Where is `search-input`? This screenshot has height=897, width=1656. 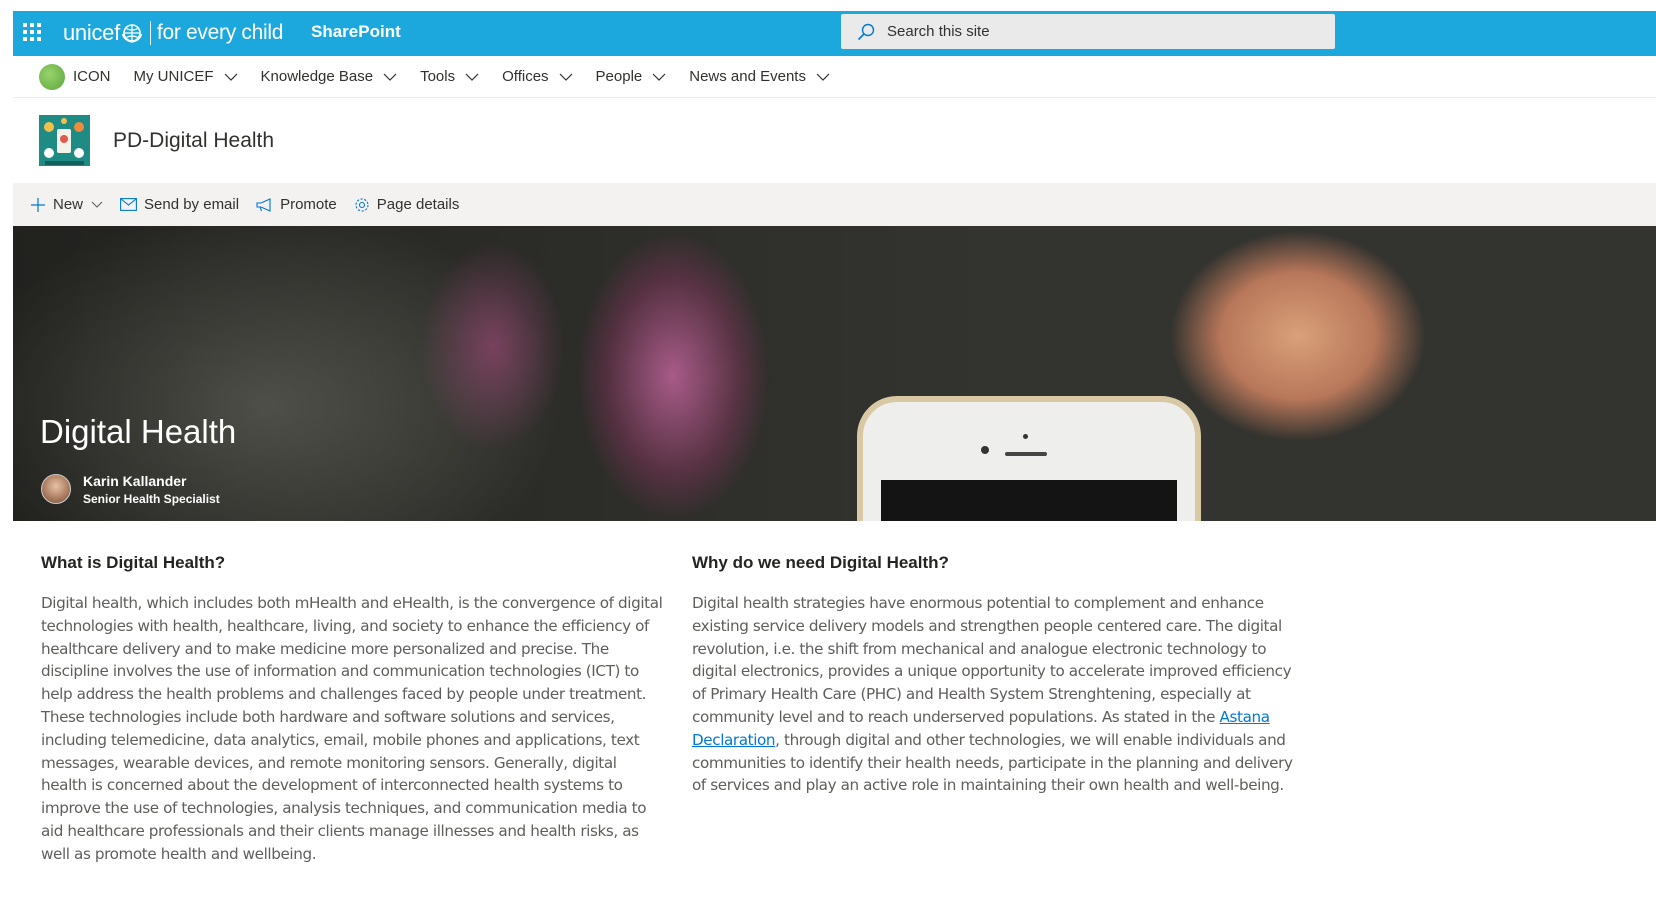
search-input is located at coordinates (1087, 31).